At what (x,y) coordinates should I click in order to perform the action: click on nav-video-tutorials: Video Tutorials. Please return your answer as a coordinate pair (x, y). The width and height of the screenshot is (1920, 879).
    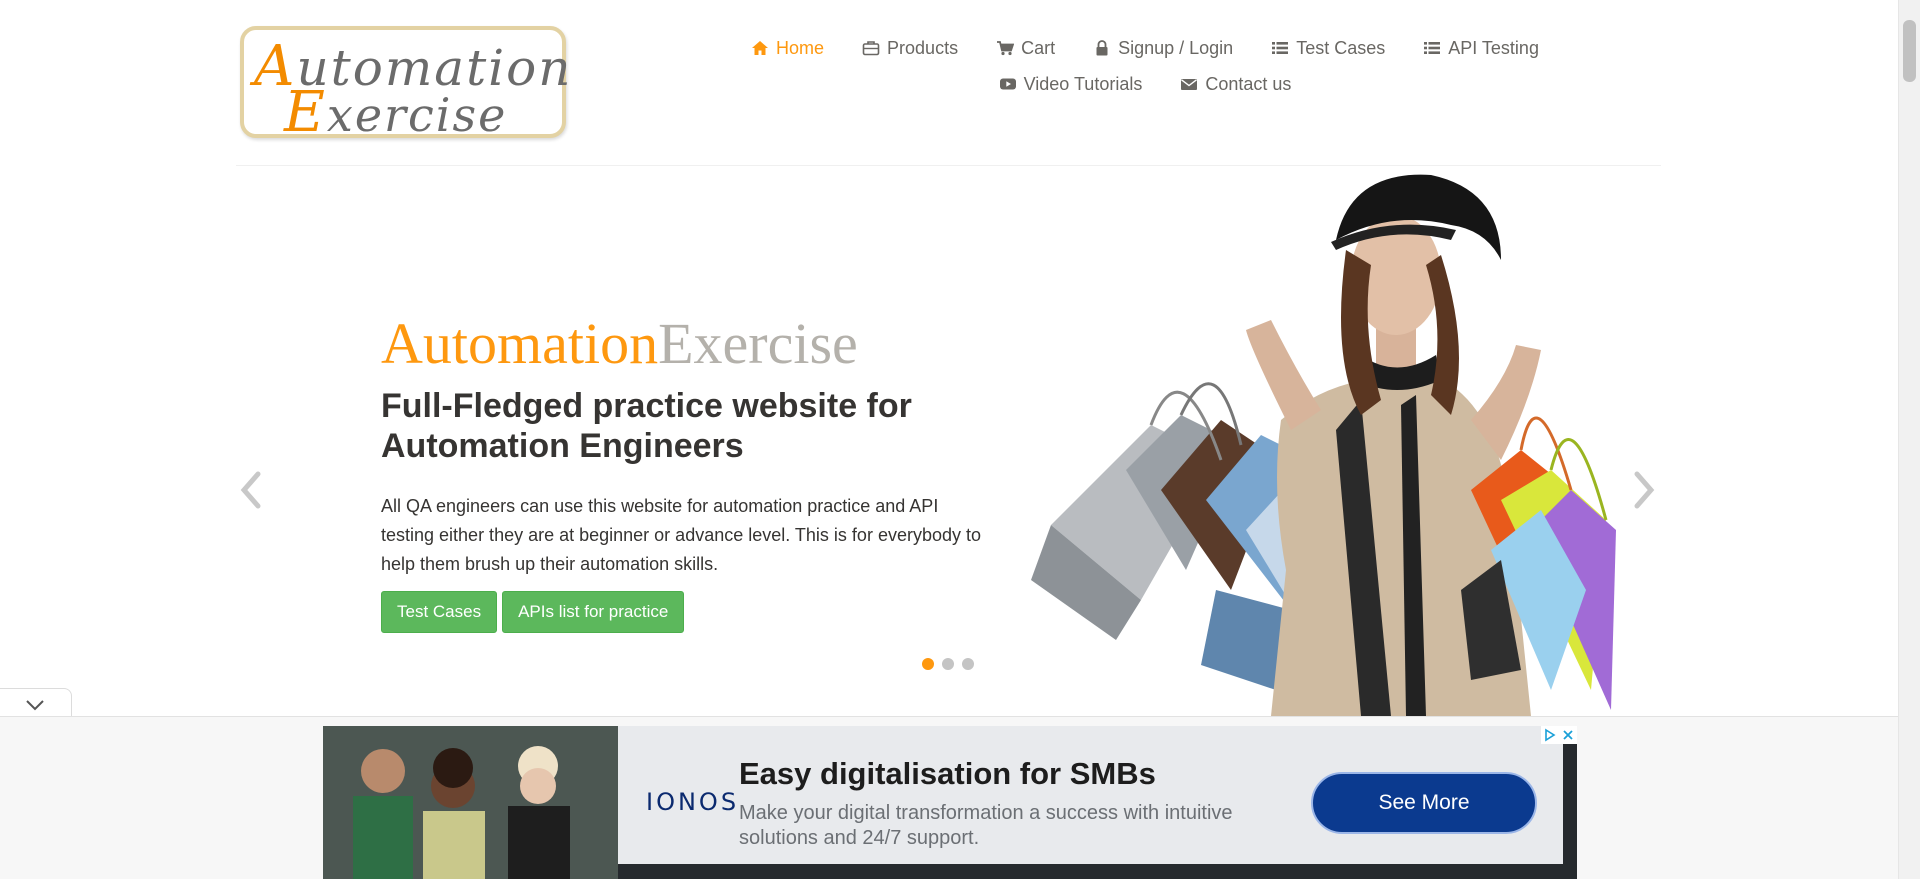
    Looking at the image, I should click on (1071, 84).